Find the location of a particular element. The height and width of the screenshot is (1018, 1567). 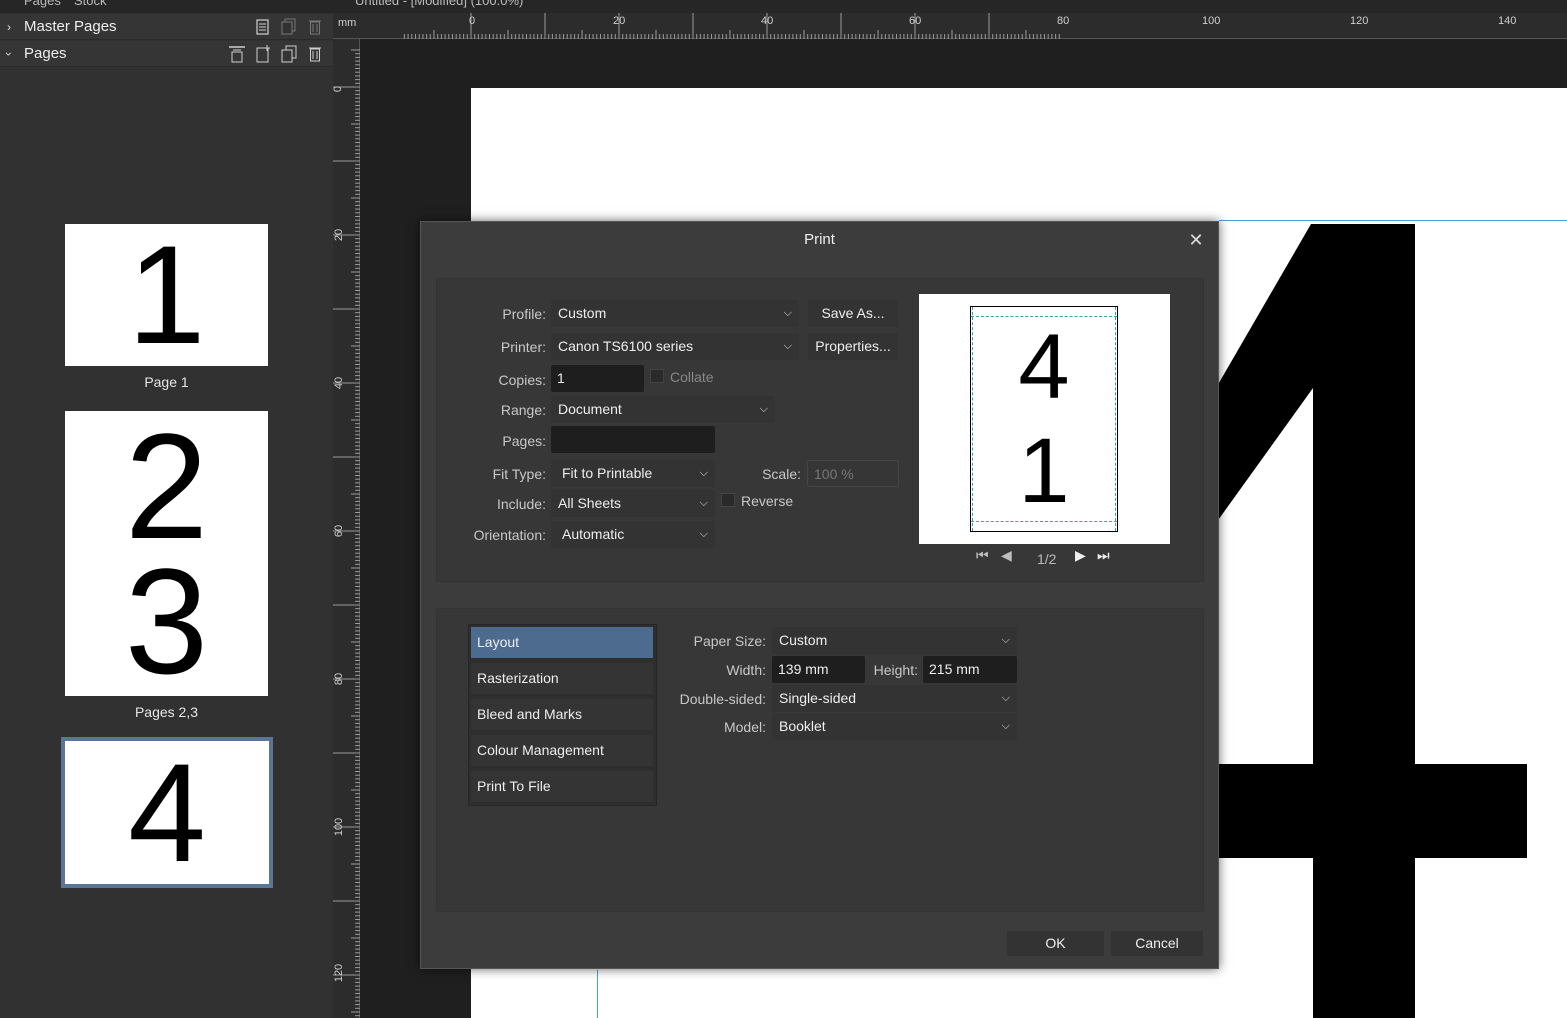

range-label: Range: is located at coordinates (523, 410).